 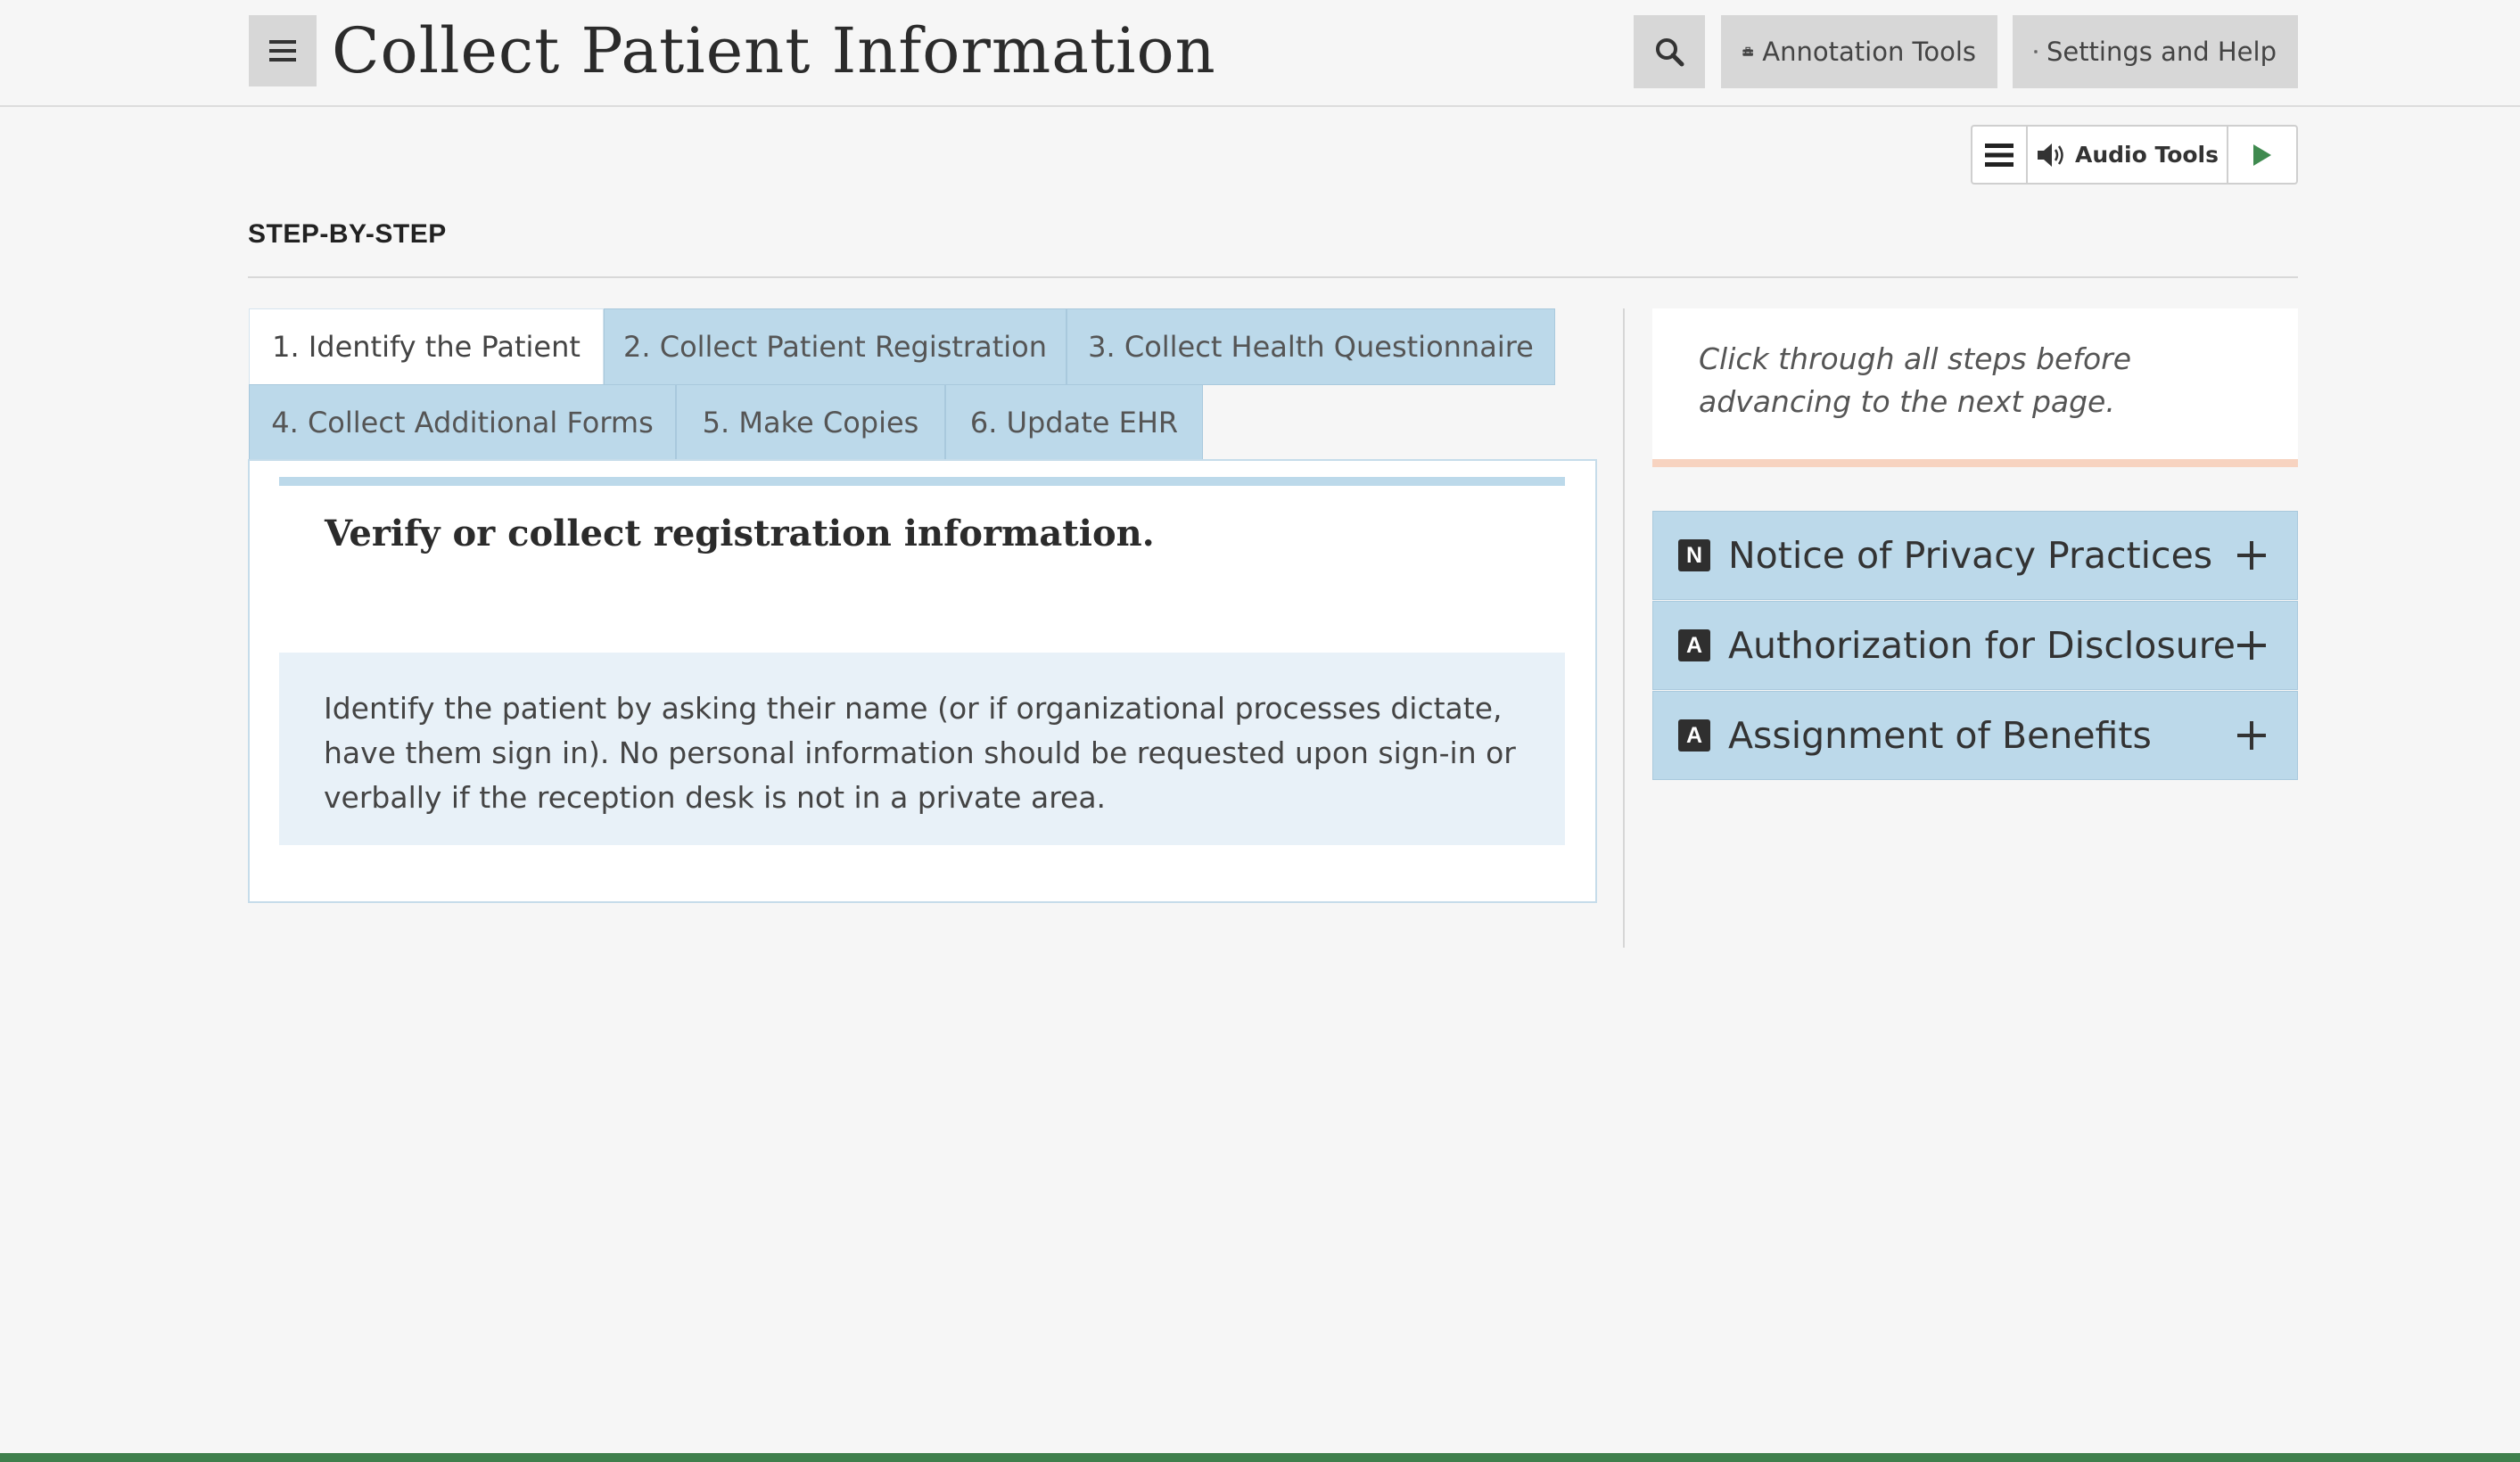 I want to click on audio-play-button, so click(x=2262, y=155).